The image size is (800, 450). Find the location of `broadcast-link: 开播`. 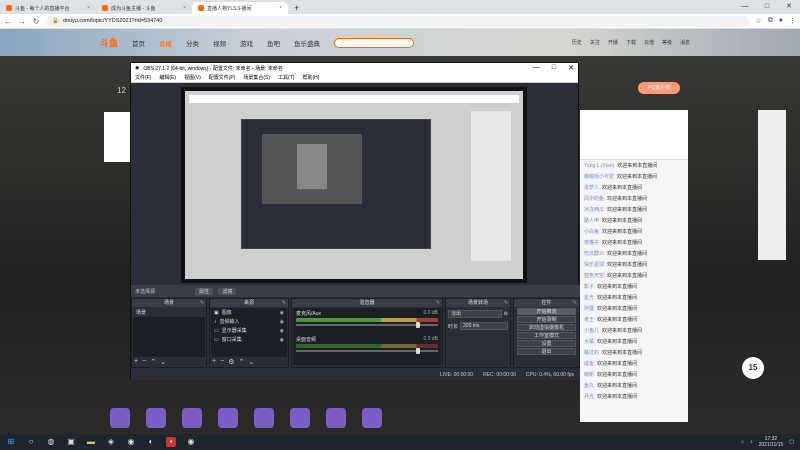

broadcast-link: 开播 is located at coordinates (613, 42).